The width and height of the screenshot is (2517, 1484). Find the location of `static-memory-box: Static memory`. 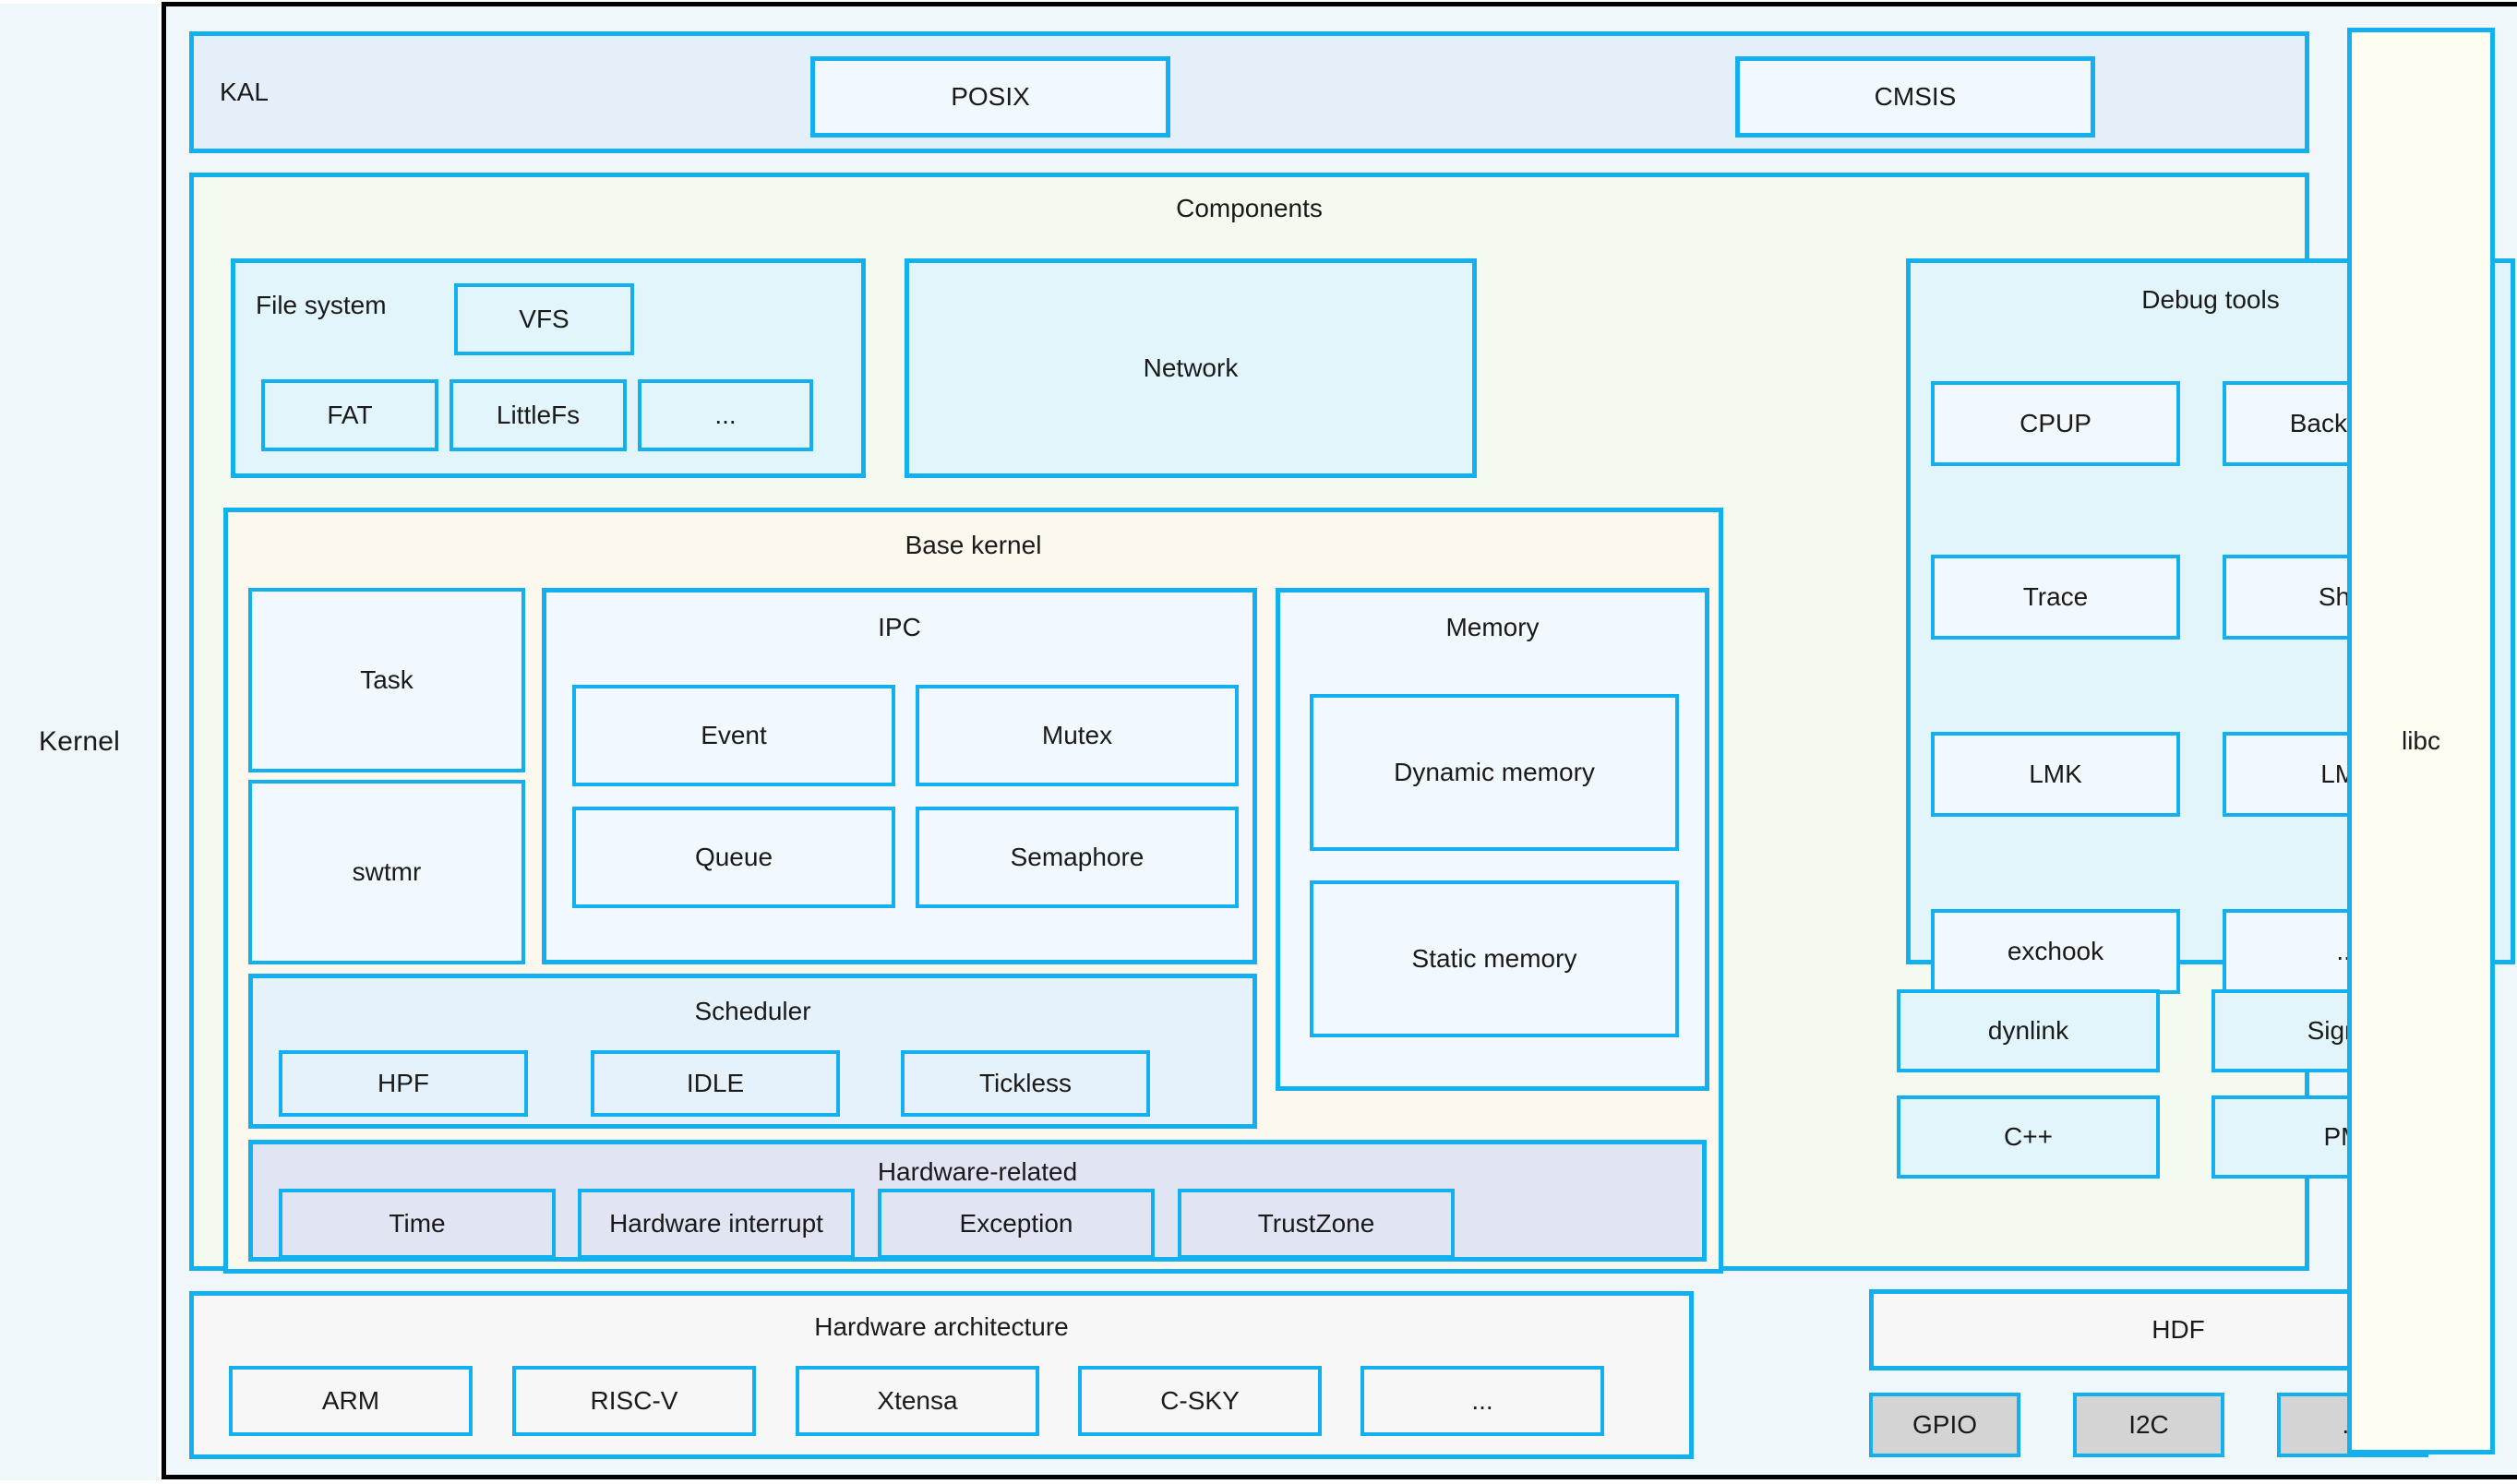

static-memory-box: Static memory is located at coordinates (1494, 958).